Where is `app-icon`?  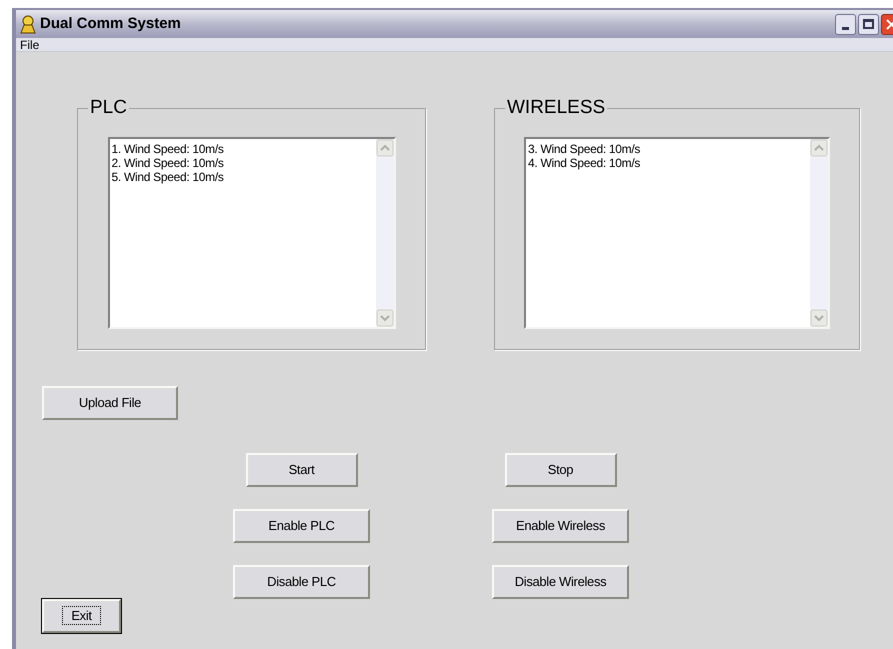
app-icon is located at coordinates (28, 24).